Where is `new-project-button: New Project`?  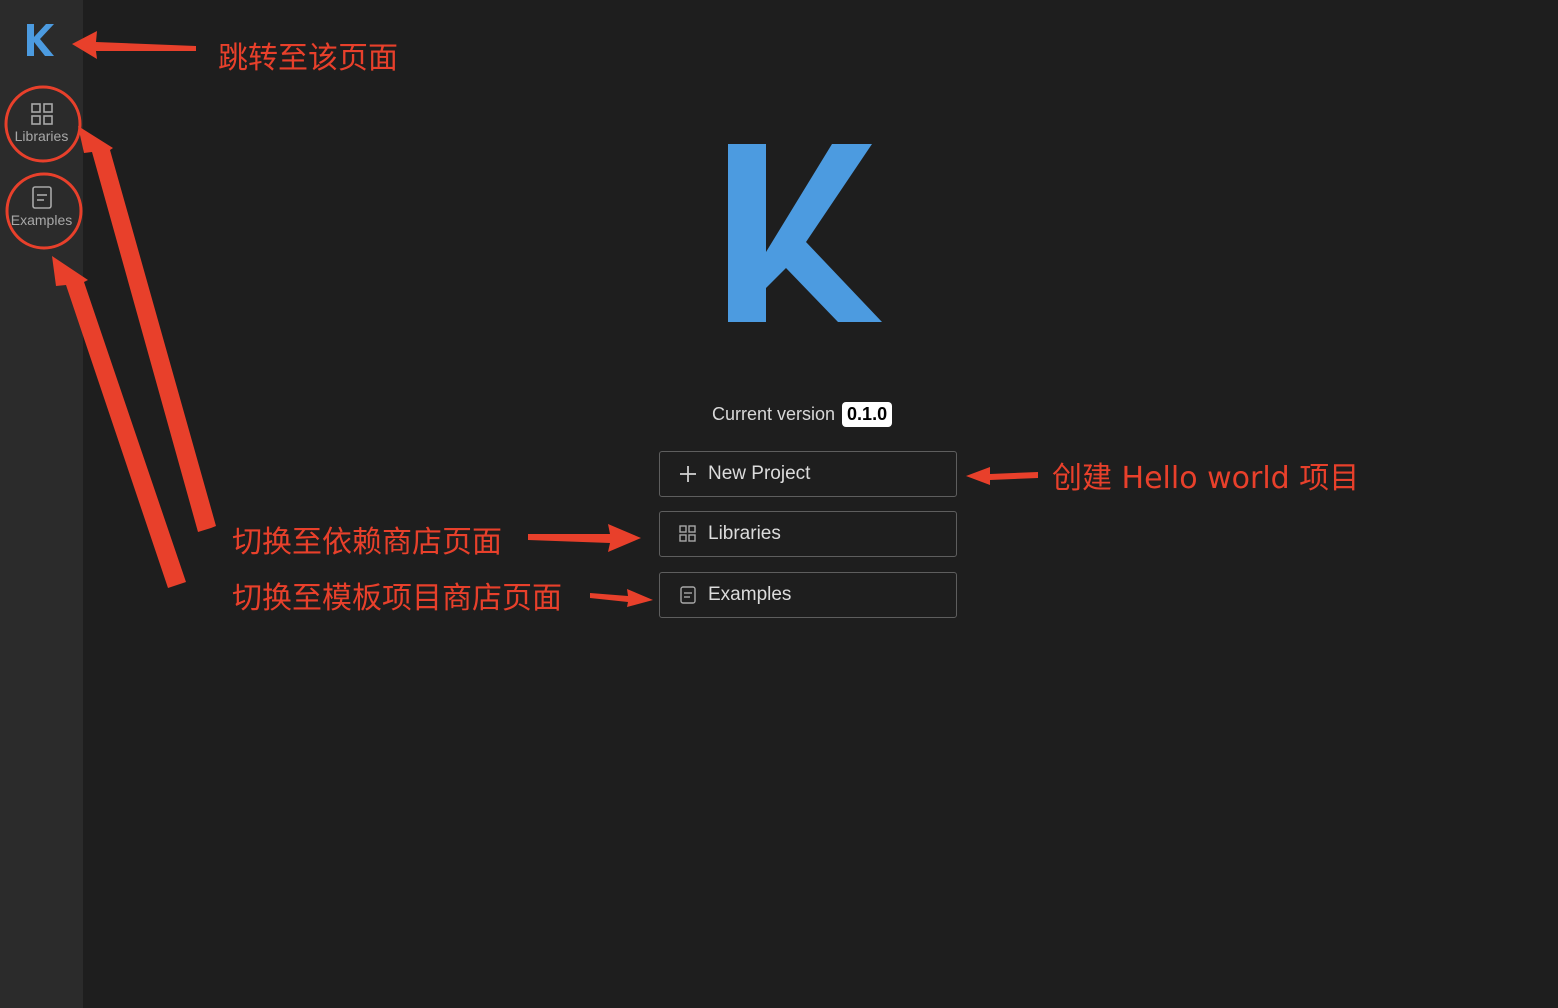 new-project-button: New Project is located at coordinates (808, 474).